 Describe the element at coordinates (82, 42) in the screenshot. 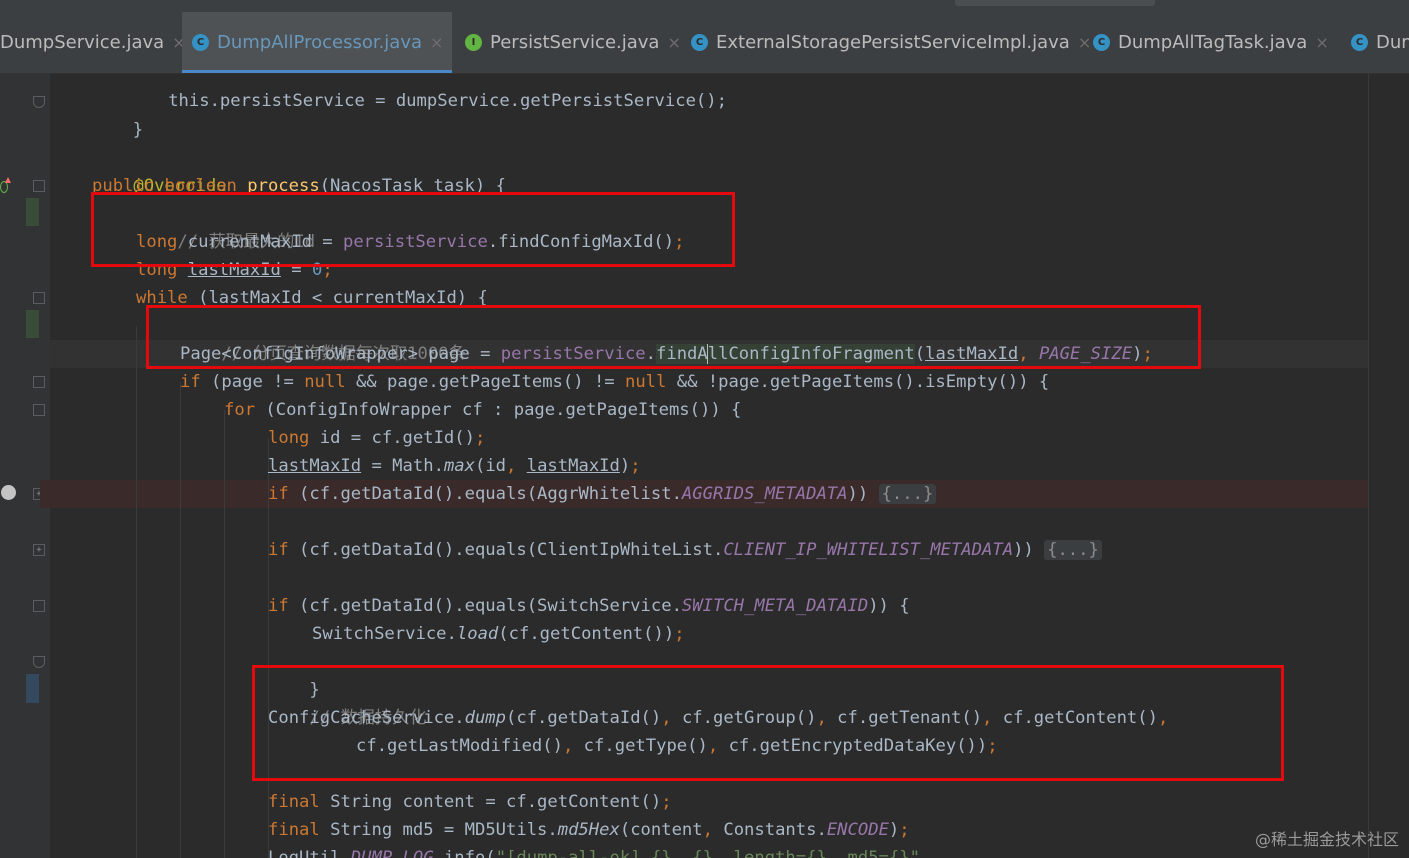

I see `tab-label: DumpService.java` at that location.